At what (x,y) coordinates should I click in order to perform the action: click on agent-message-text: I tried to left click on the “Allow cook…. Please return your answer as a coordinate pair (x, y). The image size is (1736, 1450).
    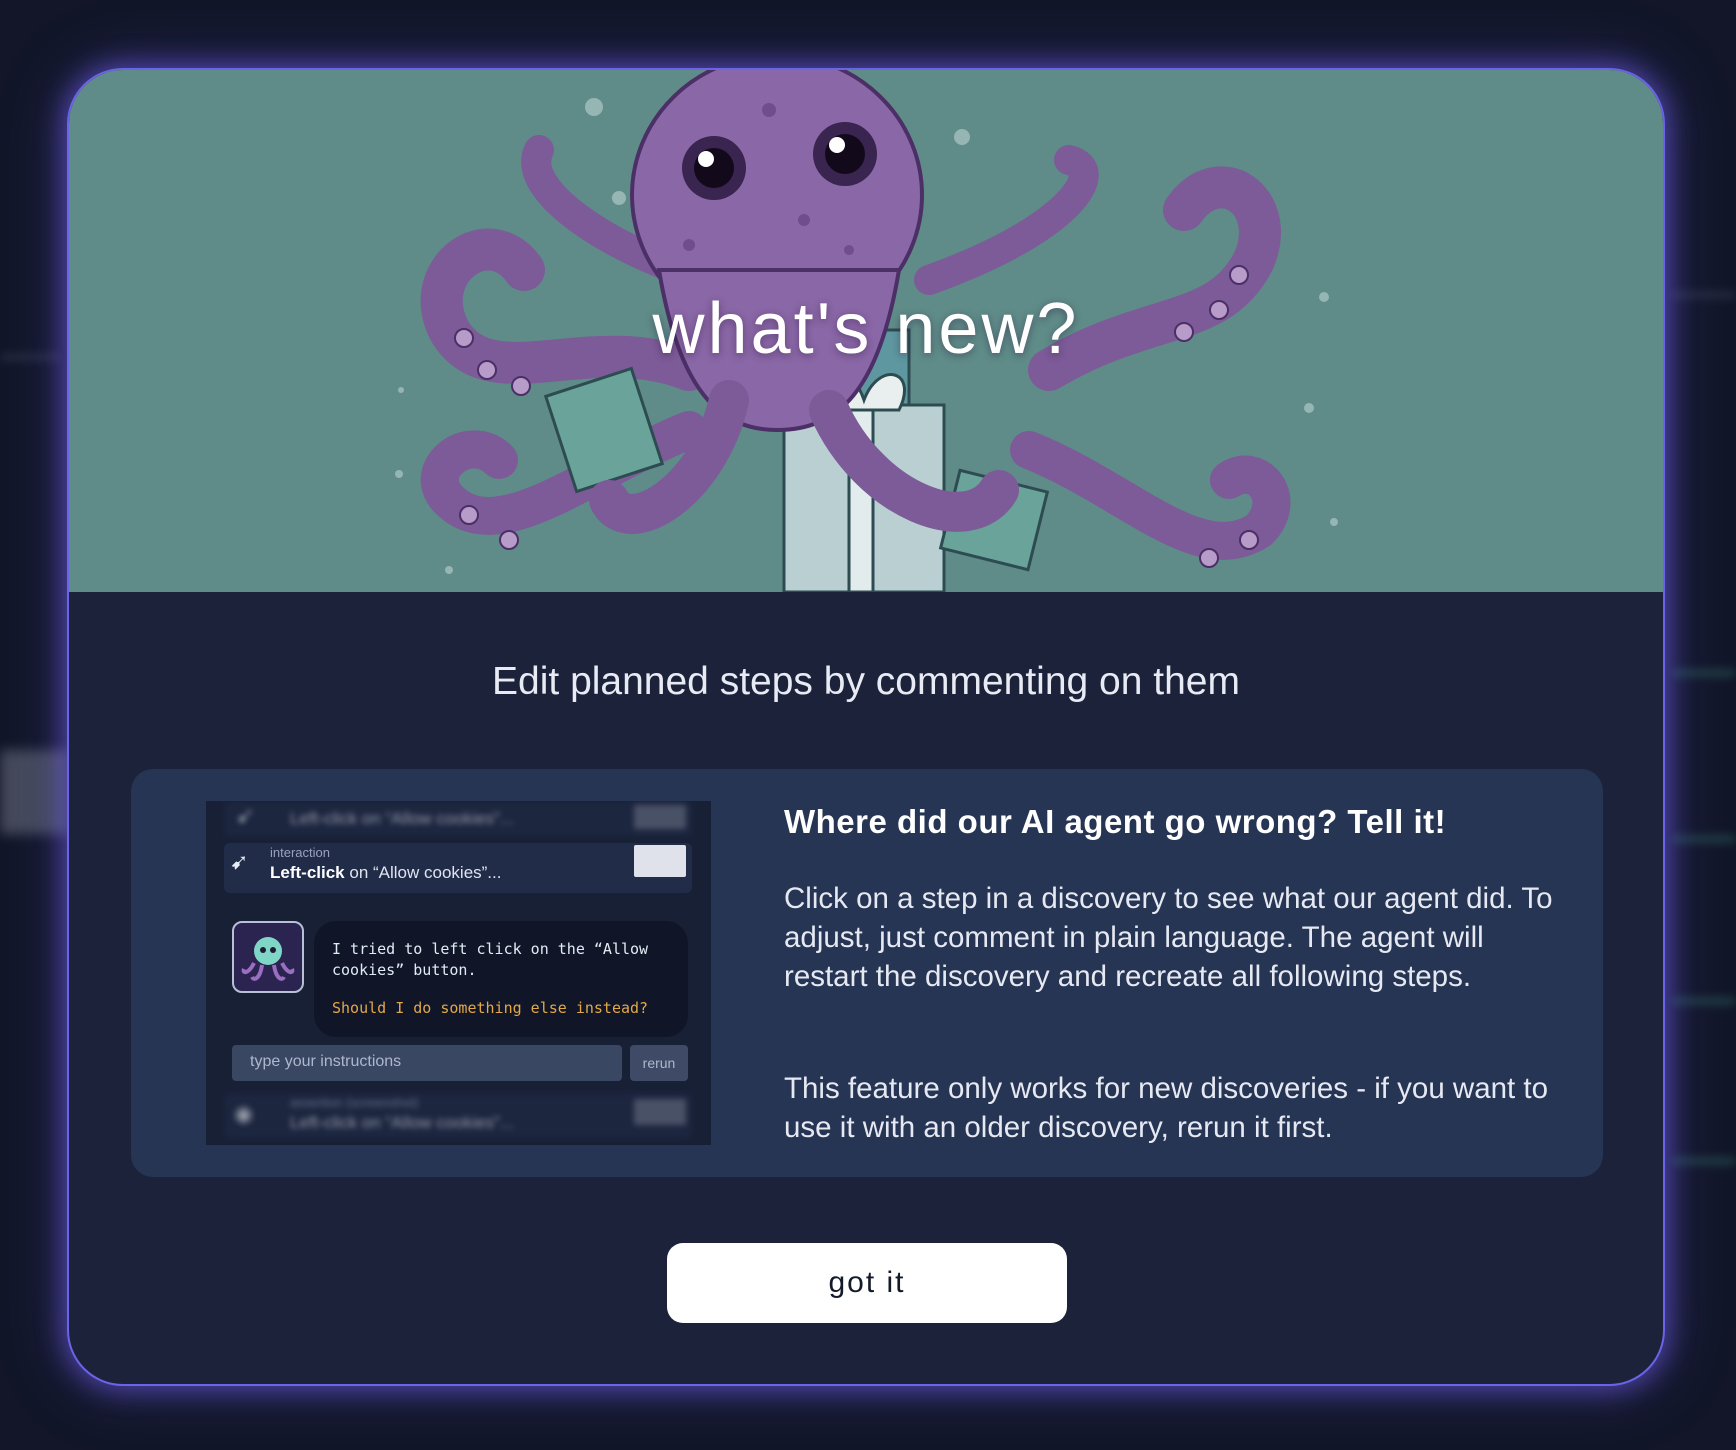
    Looking at the image, I should click on (490, 959).